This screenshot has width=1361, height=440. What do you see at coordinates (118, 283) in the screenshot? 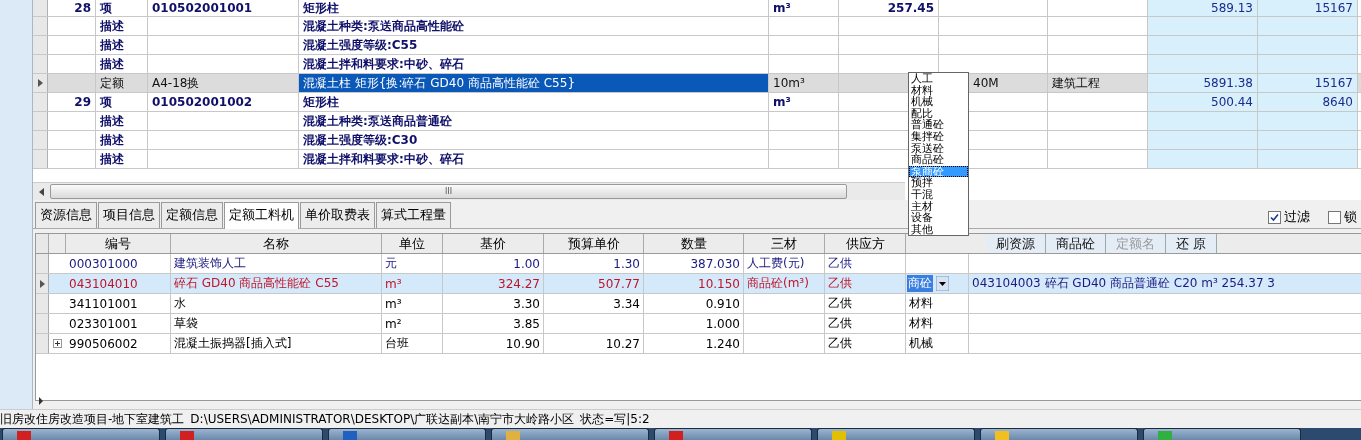
I see `table-cell: 043104010` at bounding box center [118, 283].